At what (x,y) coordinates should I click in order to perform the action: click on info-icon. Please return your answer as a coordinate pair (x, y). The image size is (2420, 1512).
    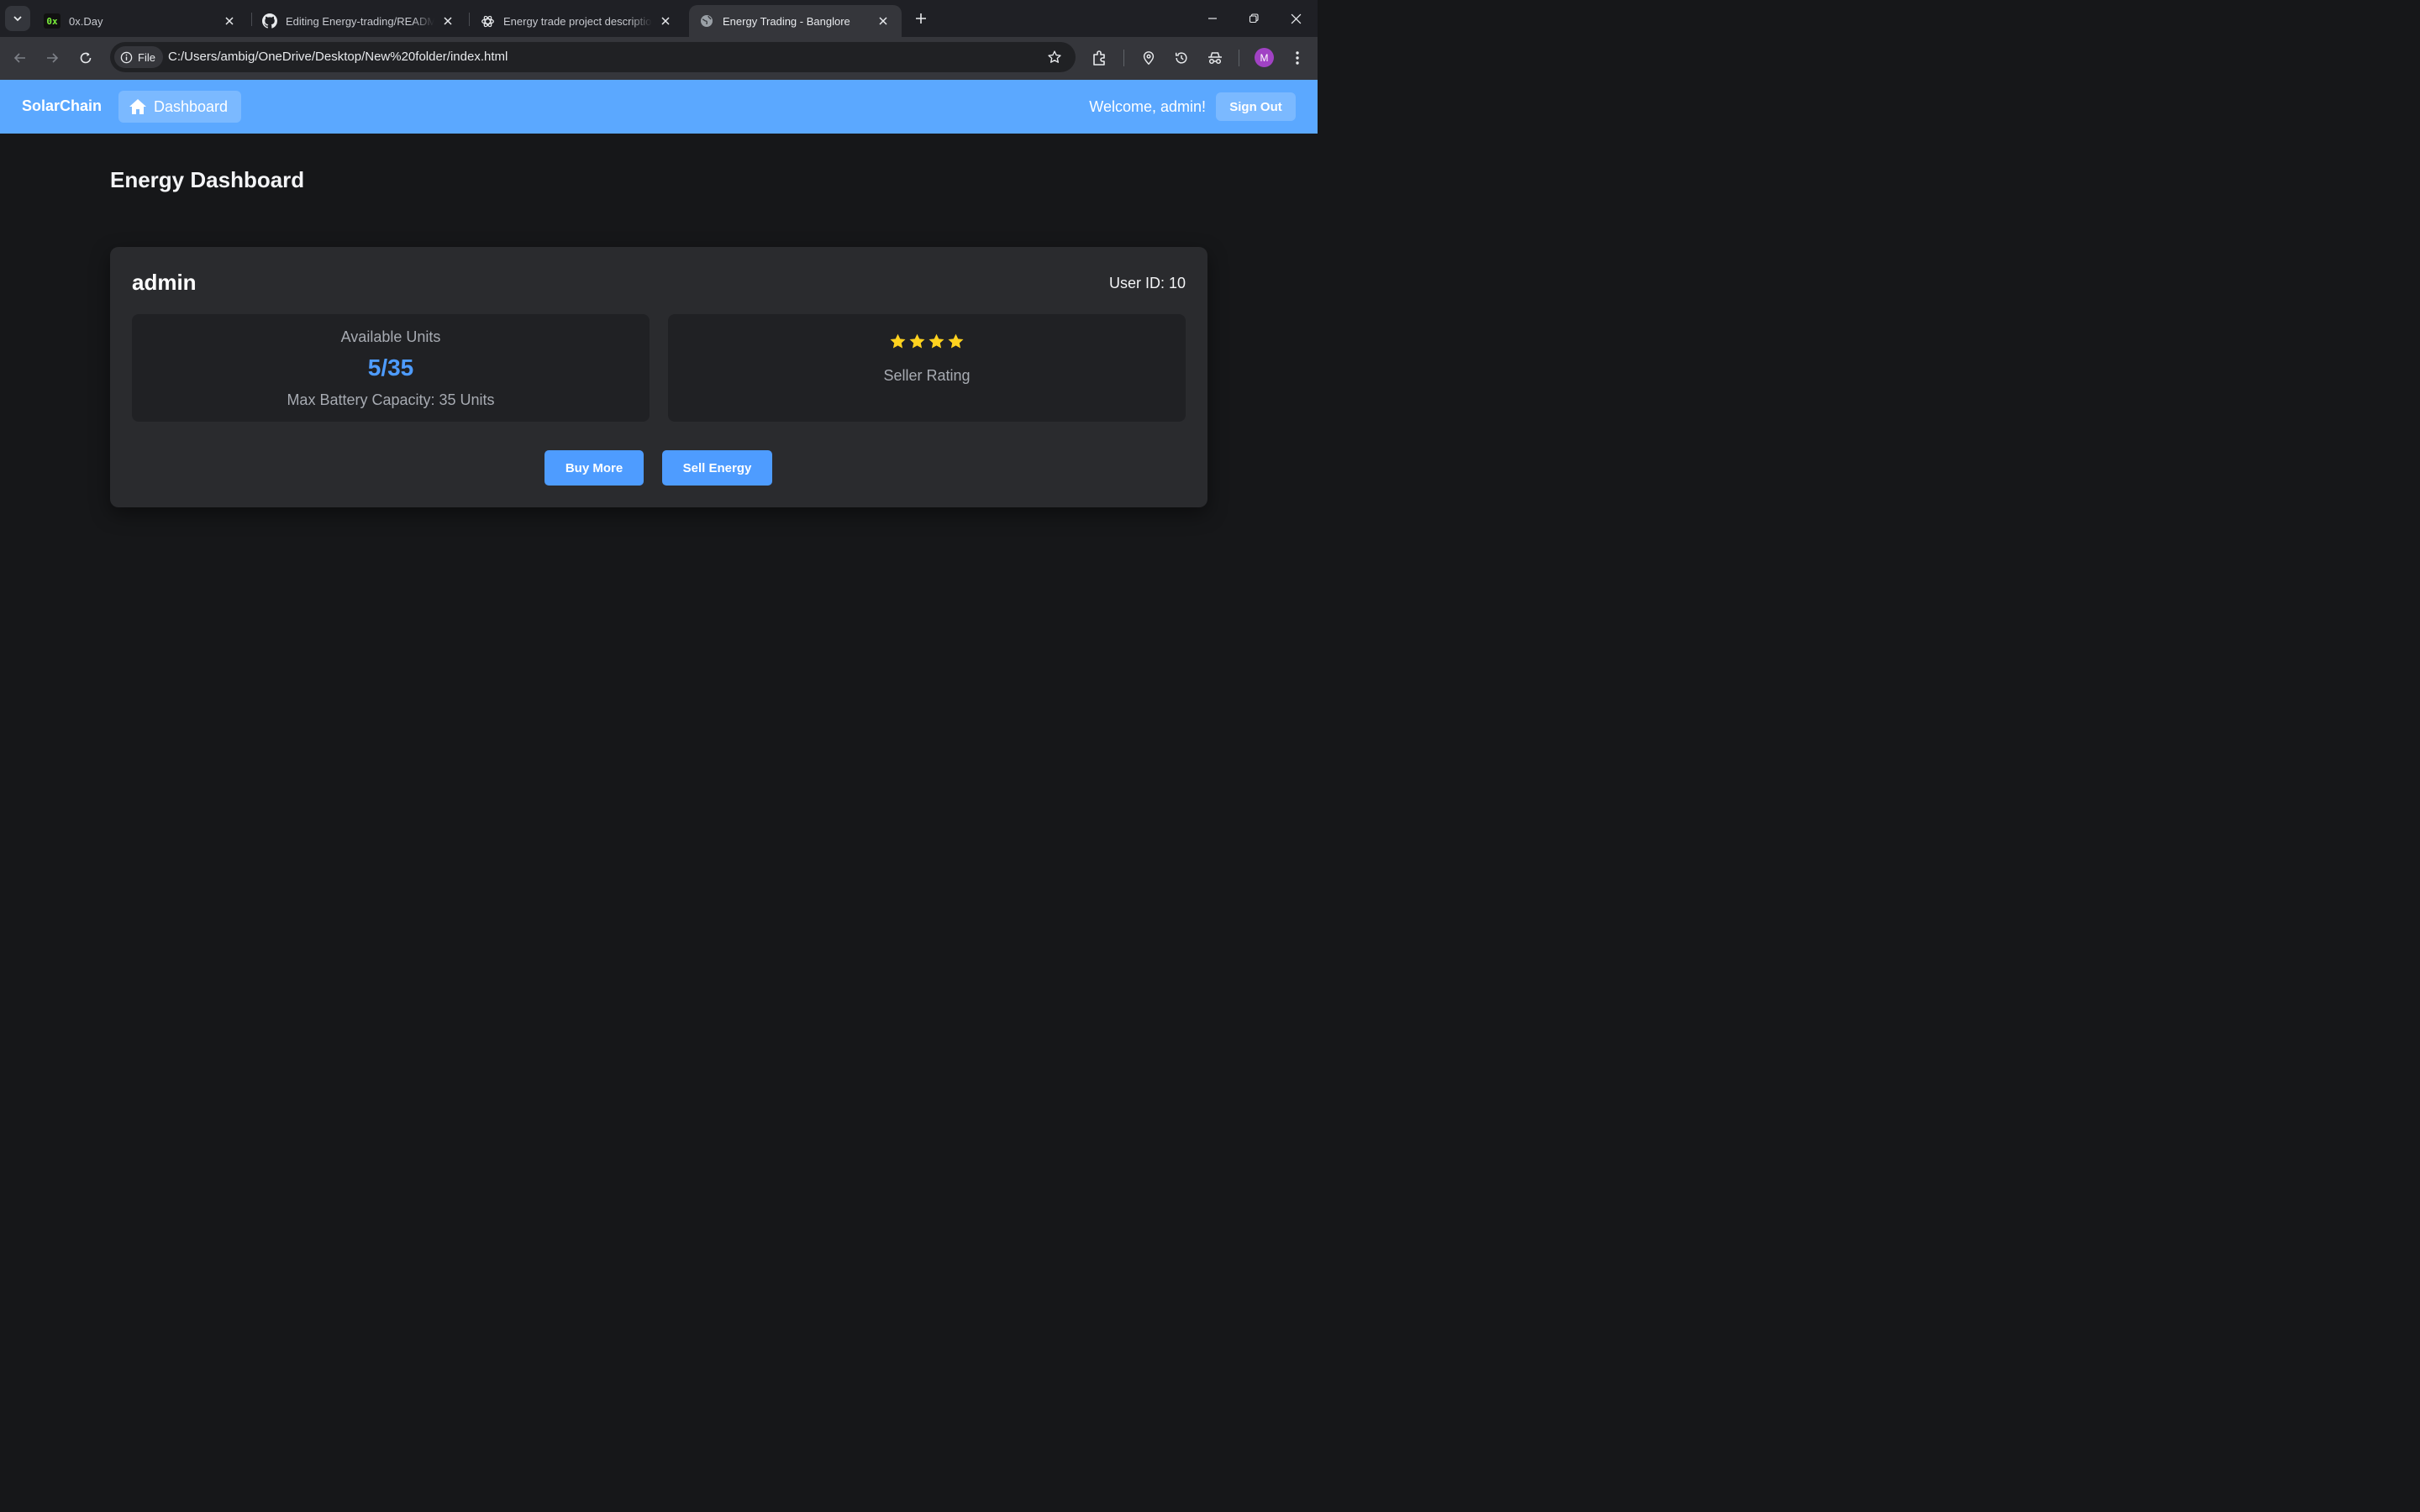
    Looking at the image, I should click on (127, 57).